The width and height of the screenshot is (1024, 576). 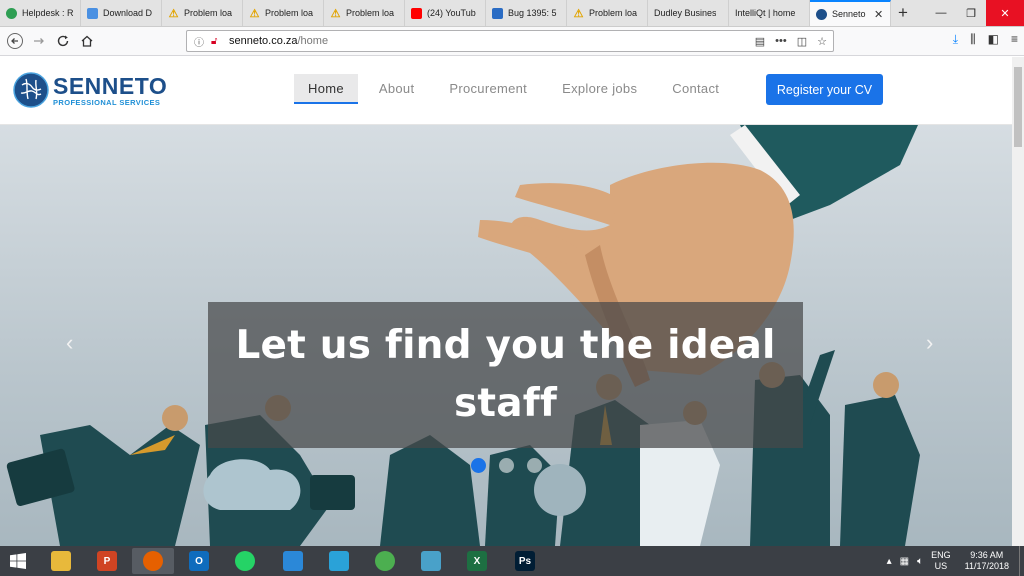 What do you see at coordinates (87, 41) in the screenshot?
I see `home-button` at bounding box center [87, 41].